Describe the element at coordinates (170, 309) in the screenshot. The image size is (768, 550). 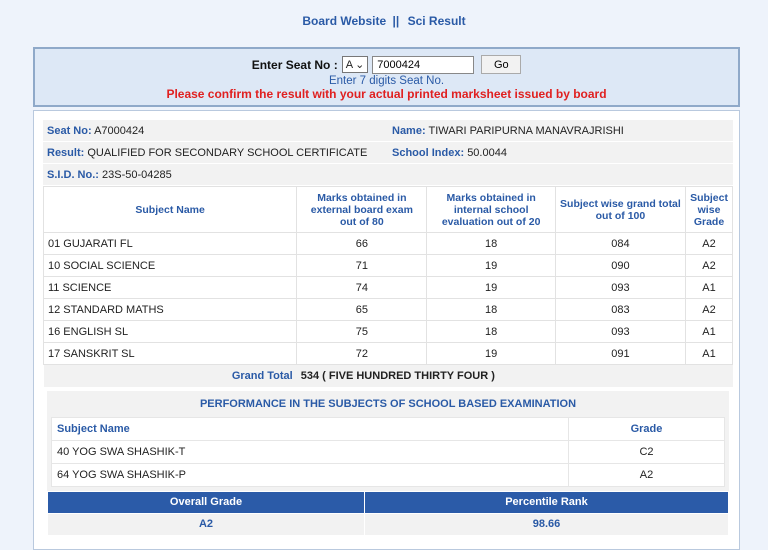
I see `subject-name: 12 STANDARD MATHS` at that location.